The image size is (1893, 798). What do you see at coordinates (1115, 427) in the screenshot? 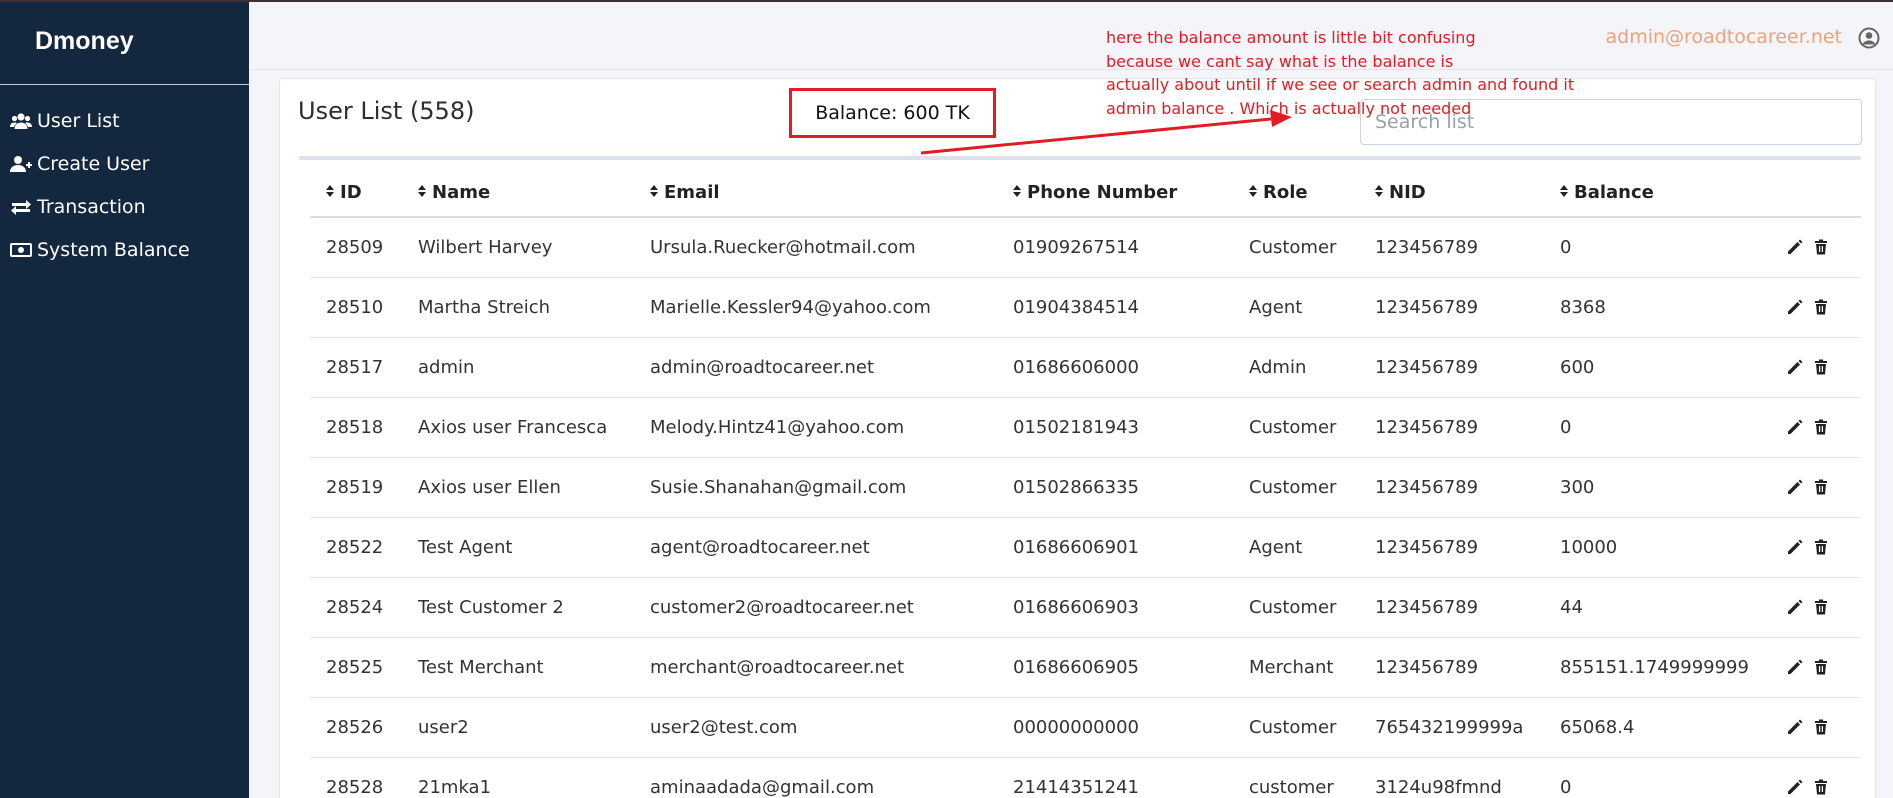
I see `cell-phone: 01502181943` at bounding box center [1115, 427].